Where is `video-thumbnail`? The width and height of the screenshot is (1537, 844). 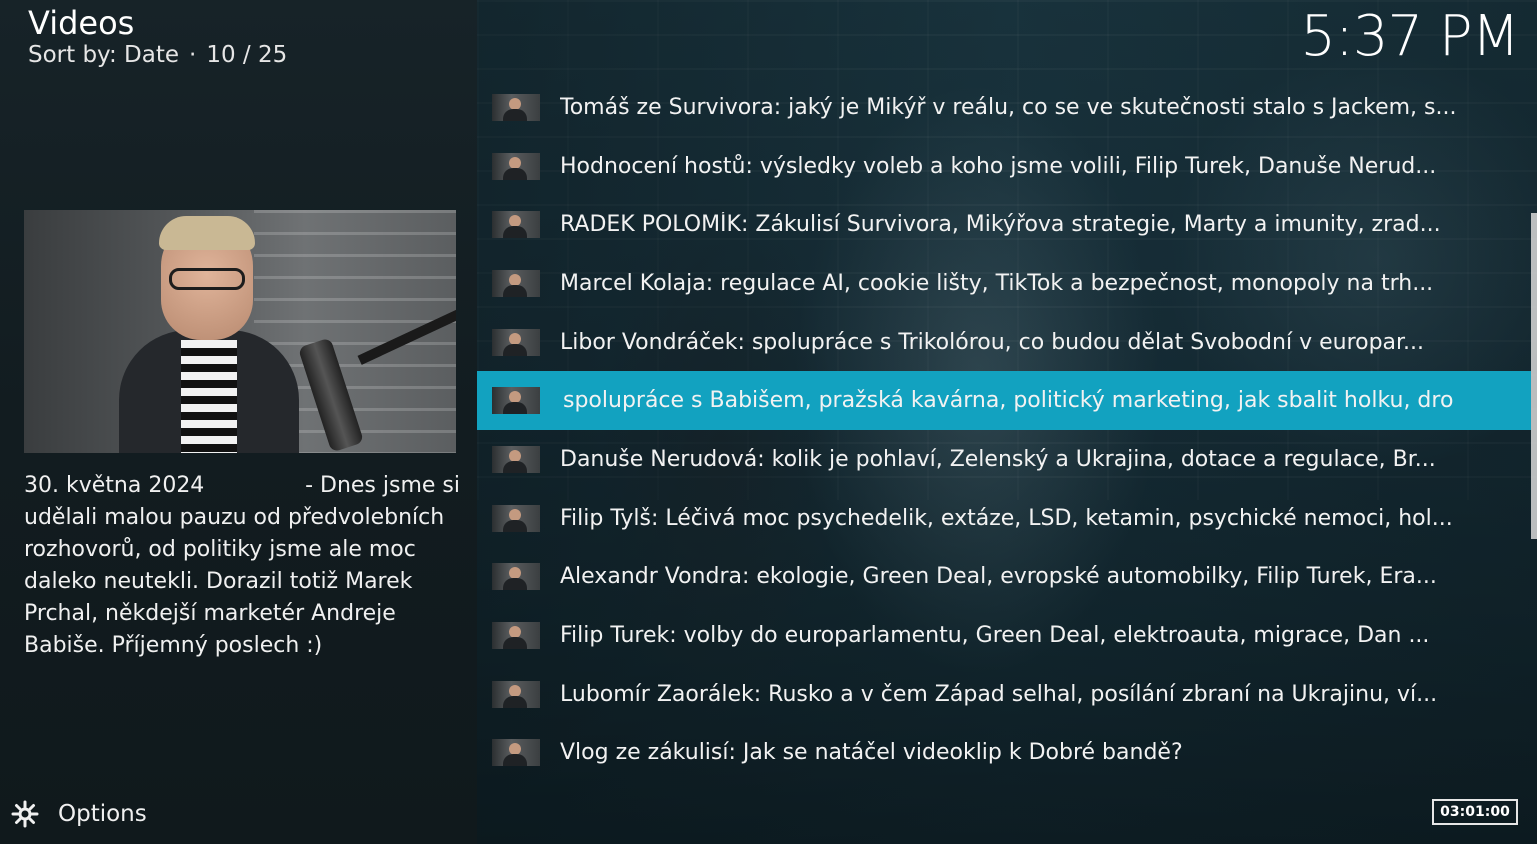
video-thumbnail is located at coordinates (240, 331).